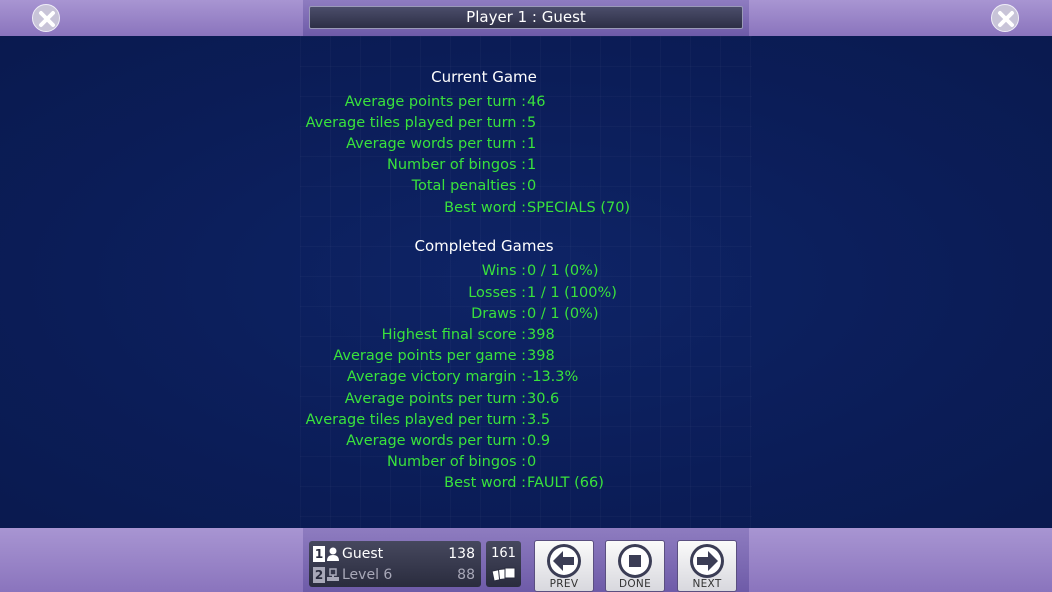  I want to click on next-label: NEXT, so click(707, 584).